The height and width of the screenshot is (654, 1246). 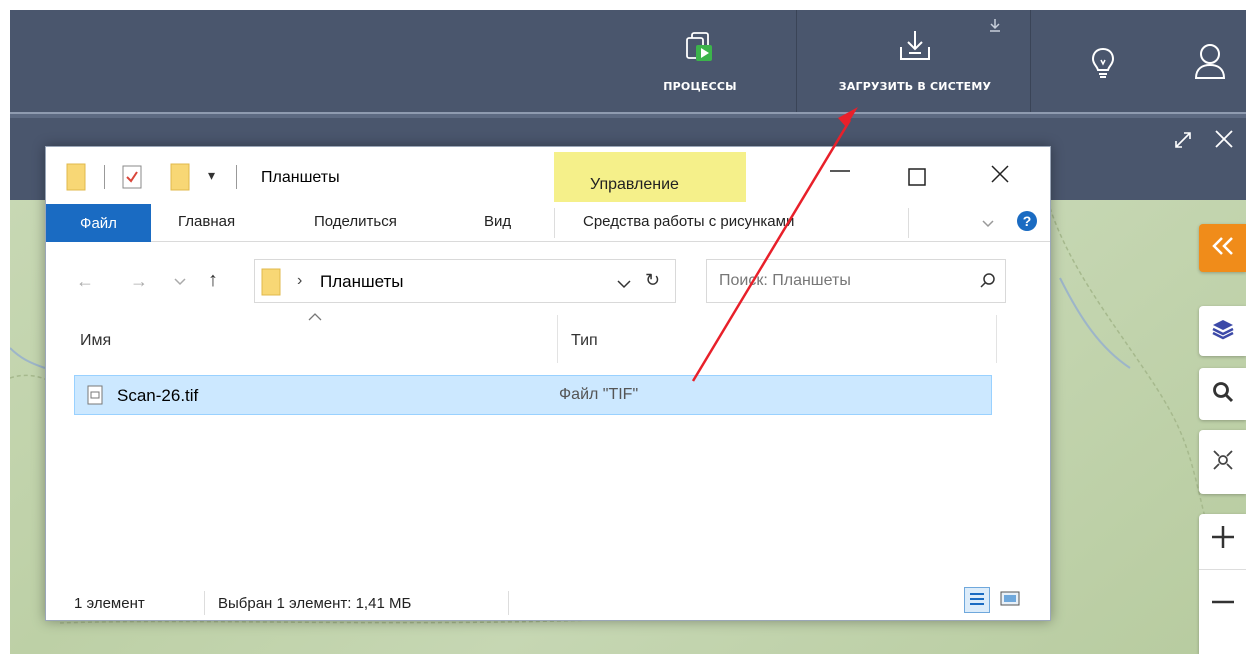 What do you see at coordinates (700, 48) in the screenshot?
I see `processes-icon` at bounding box center [700, 48].